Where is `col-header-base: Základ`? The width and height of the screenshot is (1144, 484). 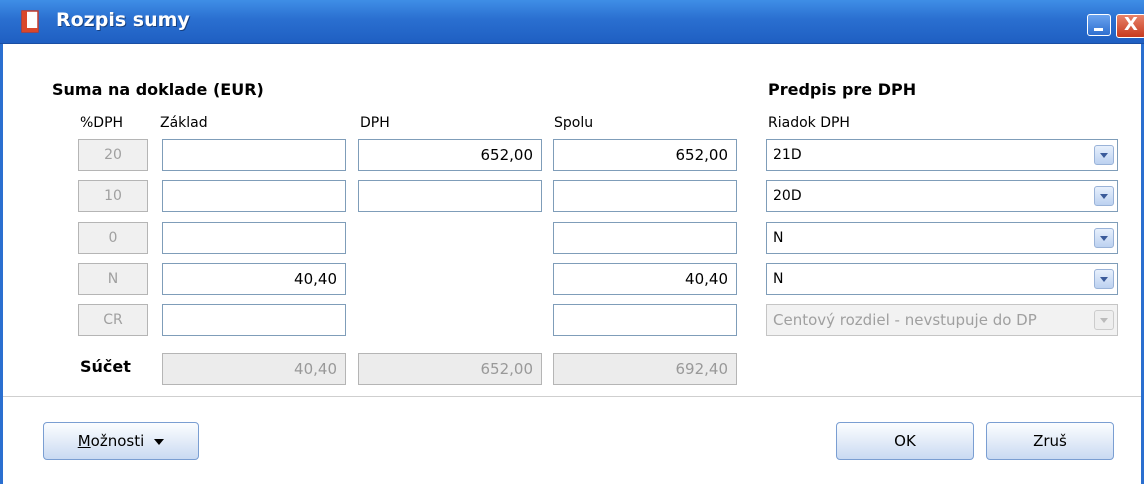 col-header-base: Základ is located at coordinates (184, 123).